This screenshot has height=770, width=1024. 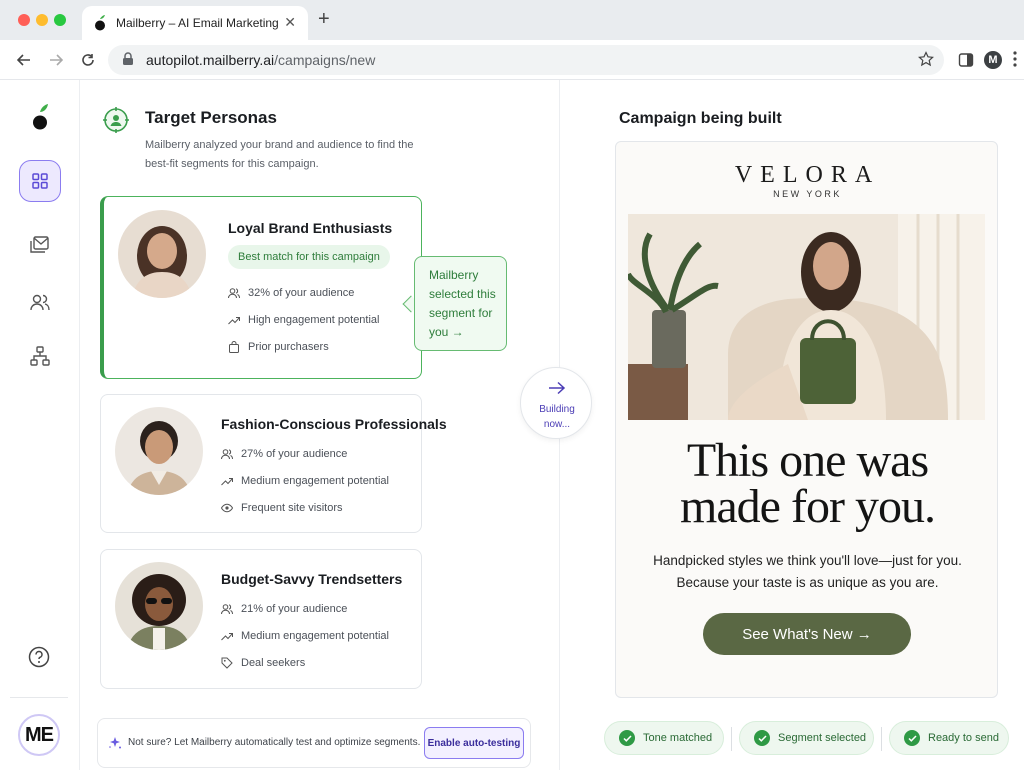 What do you see at coordinates (512, 20) in the screenshot?
I see `browser-tab-bar: Mailberry – AI Email Marketing ✕ +` at bounding box center [512, 20].